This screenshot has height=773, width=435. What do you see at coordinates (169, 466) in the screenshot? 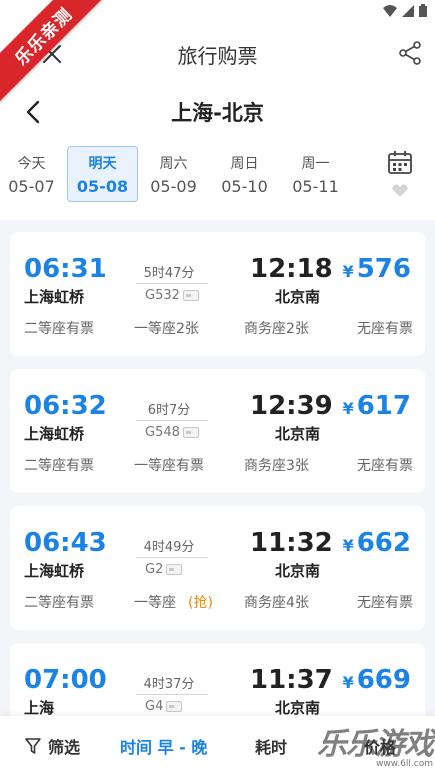
I see `seat-first-class: 一等座有票` at bounding box center [169, 466].